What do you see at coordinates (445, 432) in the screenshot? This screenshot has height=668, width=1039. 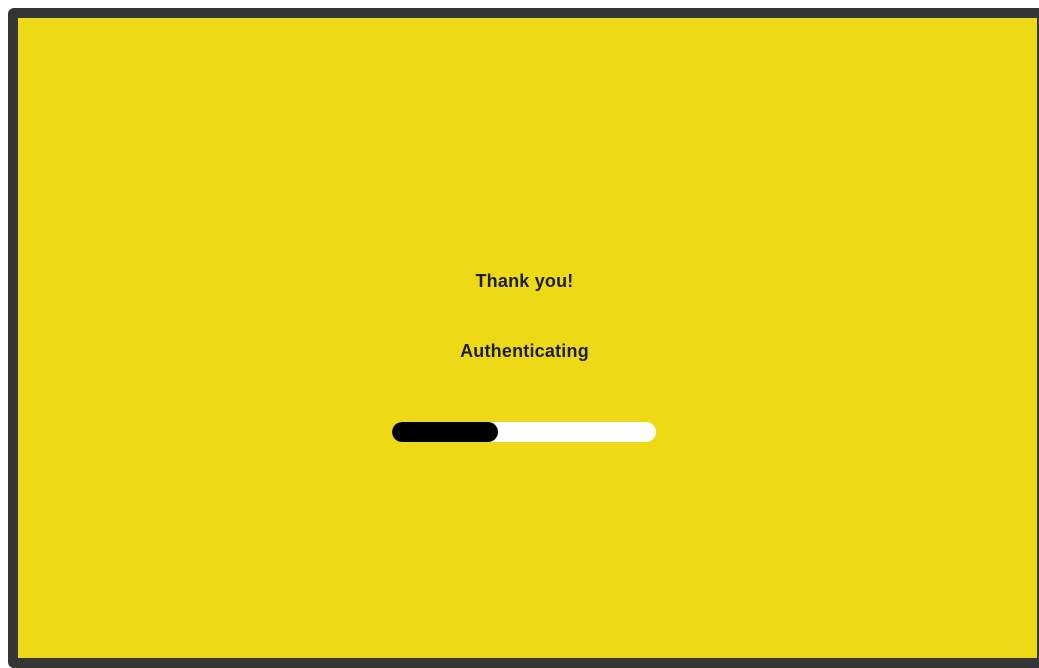 I see `progress-bar-fill` at bounding box center [445, 432].